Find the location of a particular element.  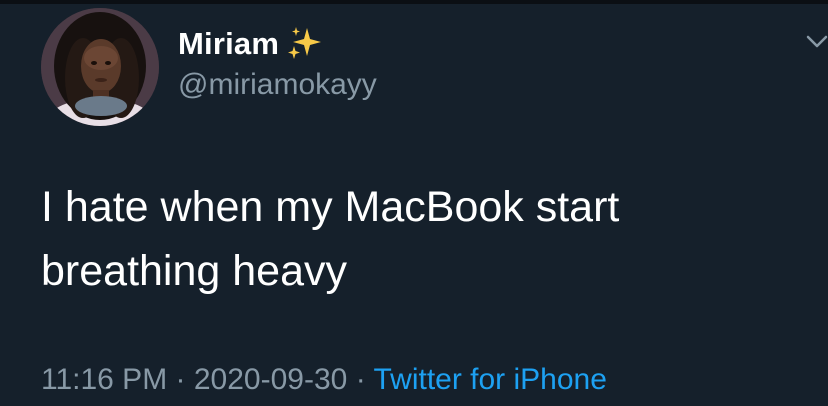

name-row: Miriam is located at coordinates (277, 44).